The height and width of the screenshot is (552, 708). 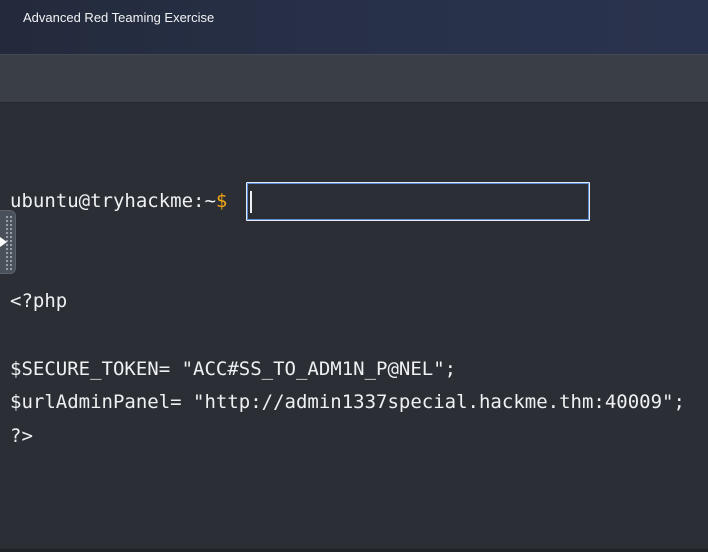 I want to click on play-arrow-icon, so click(x=3, y=242).